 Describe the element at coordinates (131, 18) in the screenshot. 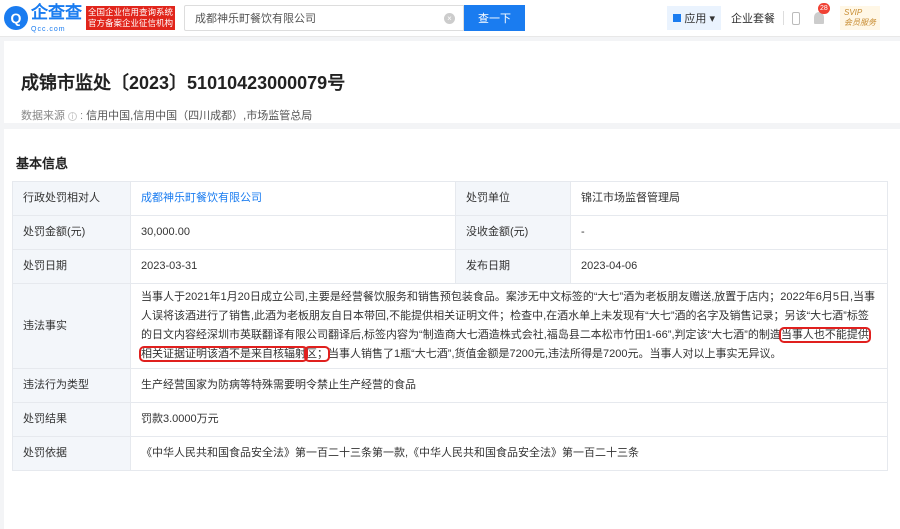

I see `official-badge: 全国企业信用查询系统 官方备案企业征信机构` at that location.